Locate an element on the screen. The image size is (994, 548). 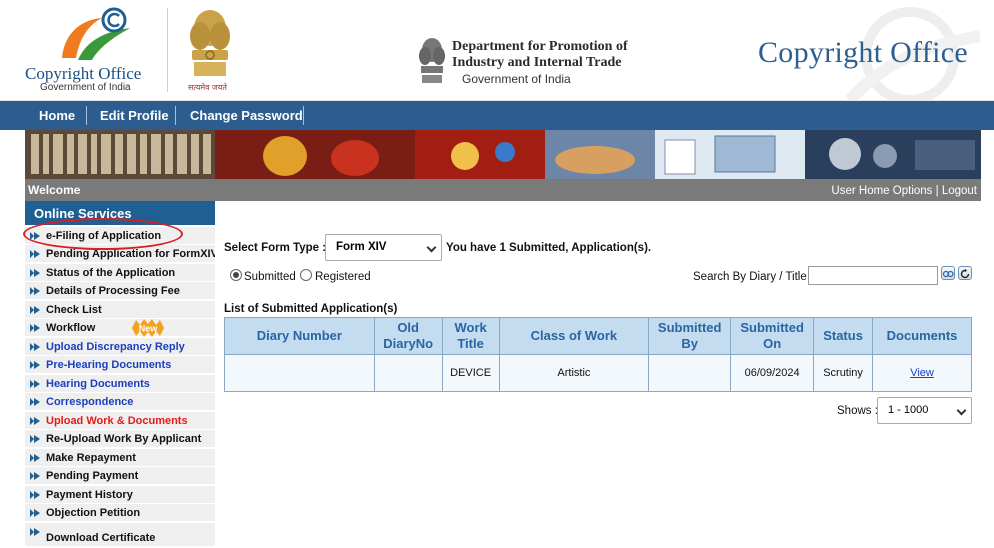
radio-registered is located at coordinates (306, 275).